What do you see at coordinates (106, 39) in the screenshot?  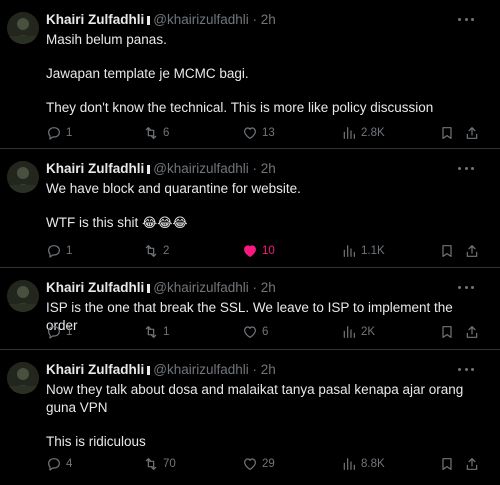 I see `tweet-paragraph: Masih belum panas.` at bounding box center [106, 39].